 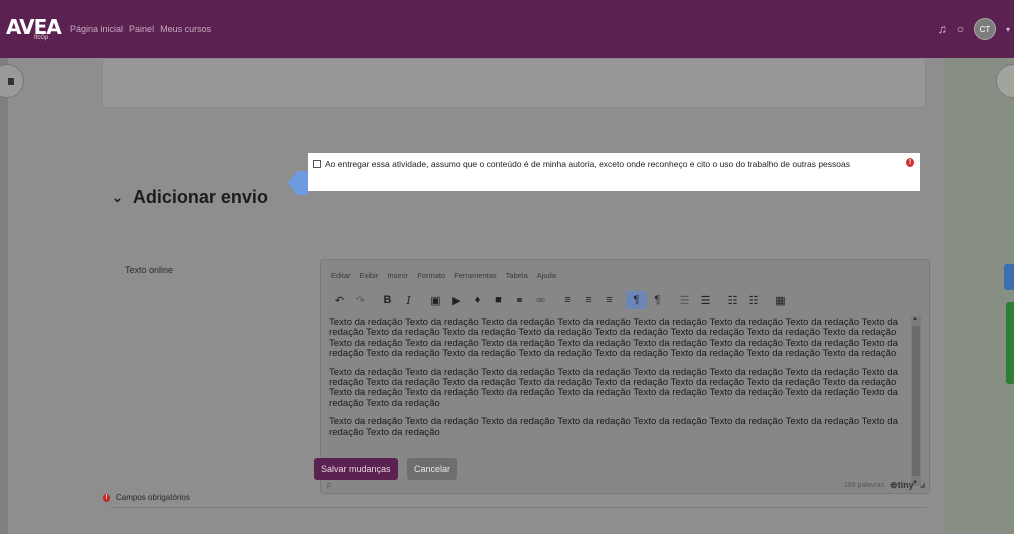 I want to click on image-icon: ▣, so click(x=435, y=300).